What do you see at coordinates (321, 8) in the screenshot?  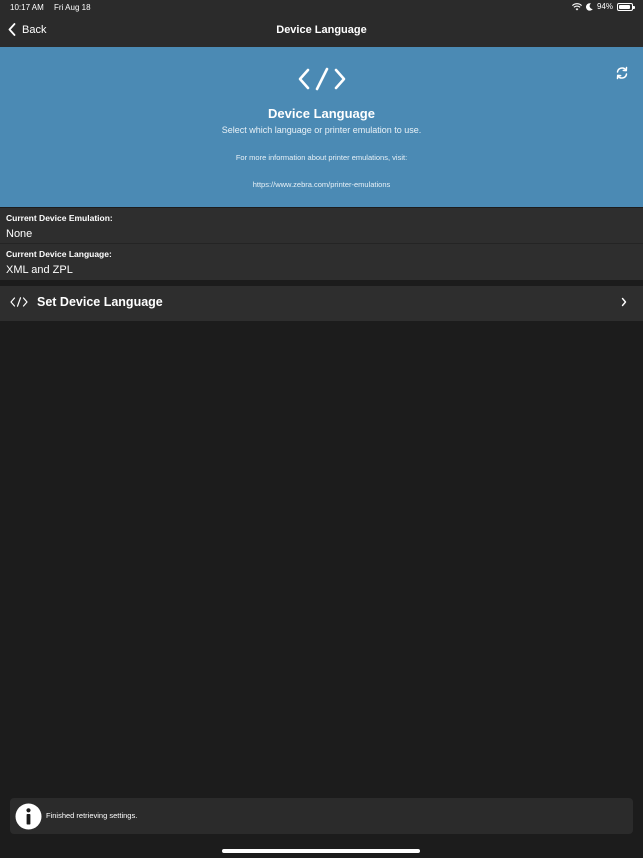 I see `status-bar: 10:17 AM Fri Aug 18 94%` at bounding box center [321, 8].